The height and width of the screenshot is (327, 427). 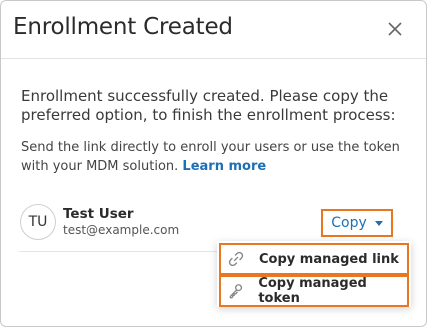 I want to click on copy-button-label: Copy, so click(x=349, y=223).